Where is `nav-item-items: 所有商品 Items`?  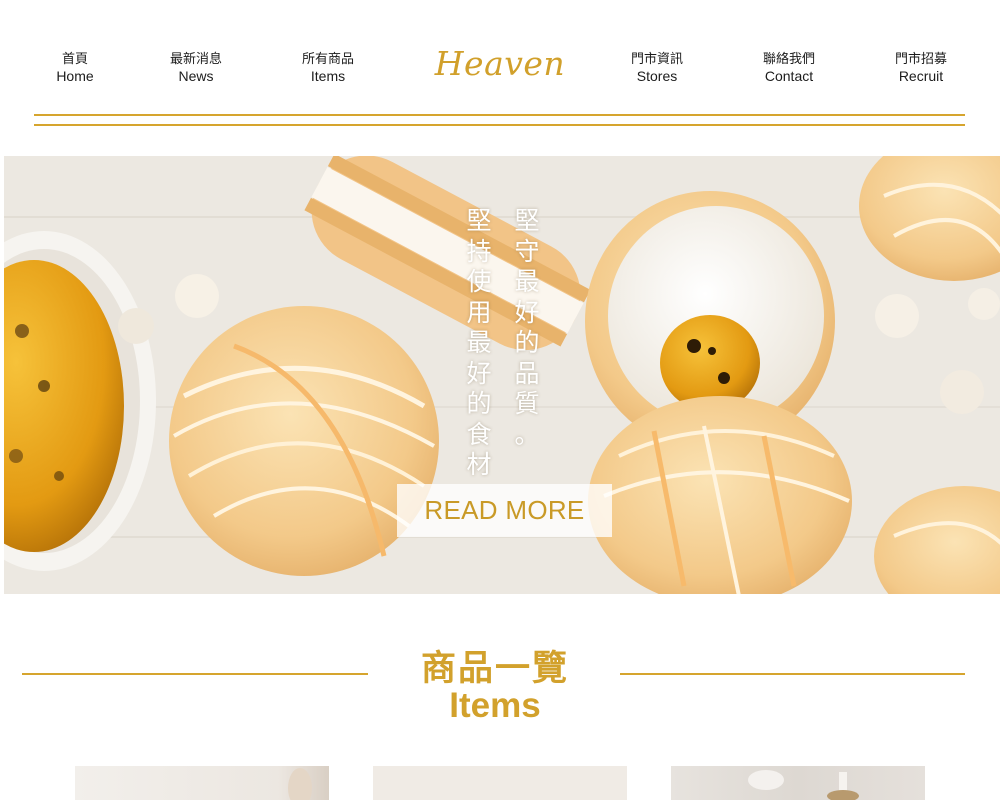
nav-item-items: 所有商品 Items is located at coordinates (328, 68).